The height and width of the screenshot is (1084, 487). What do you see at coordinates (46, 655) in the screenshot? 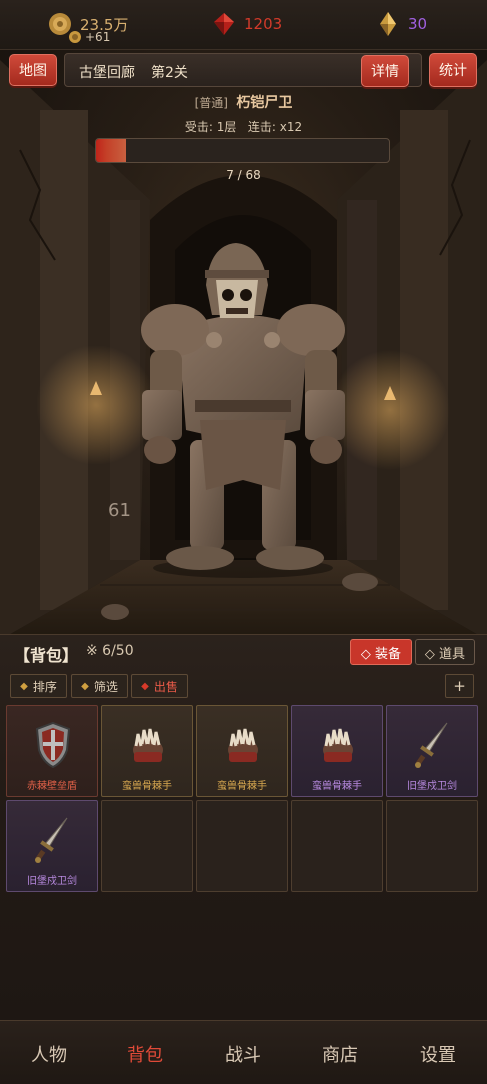
I see `bag-title: 【背包】` at bounding box center [46, 655].